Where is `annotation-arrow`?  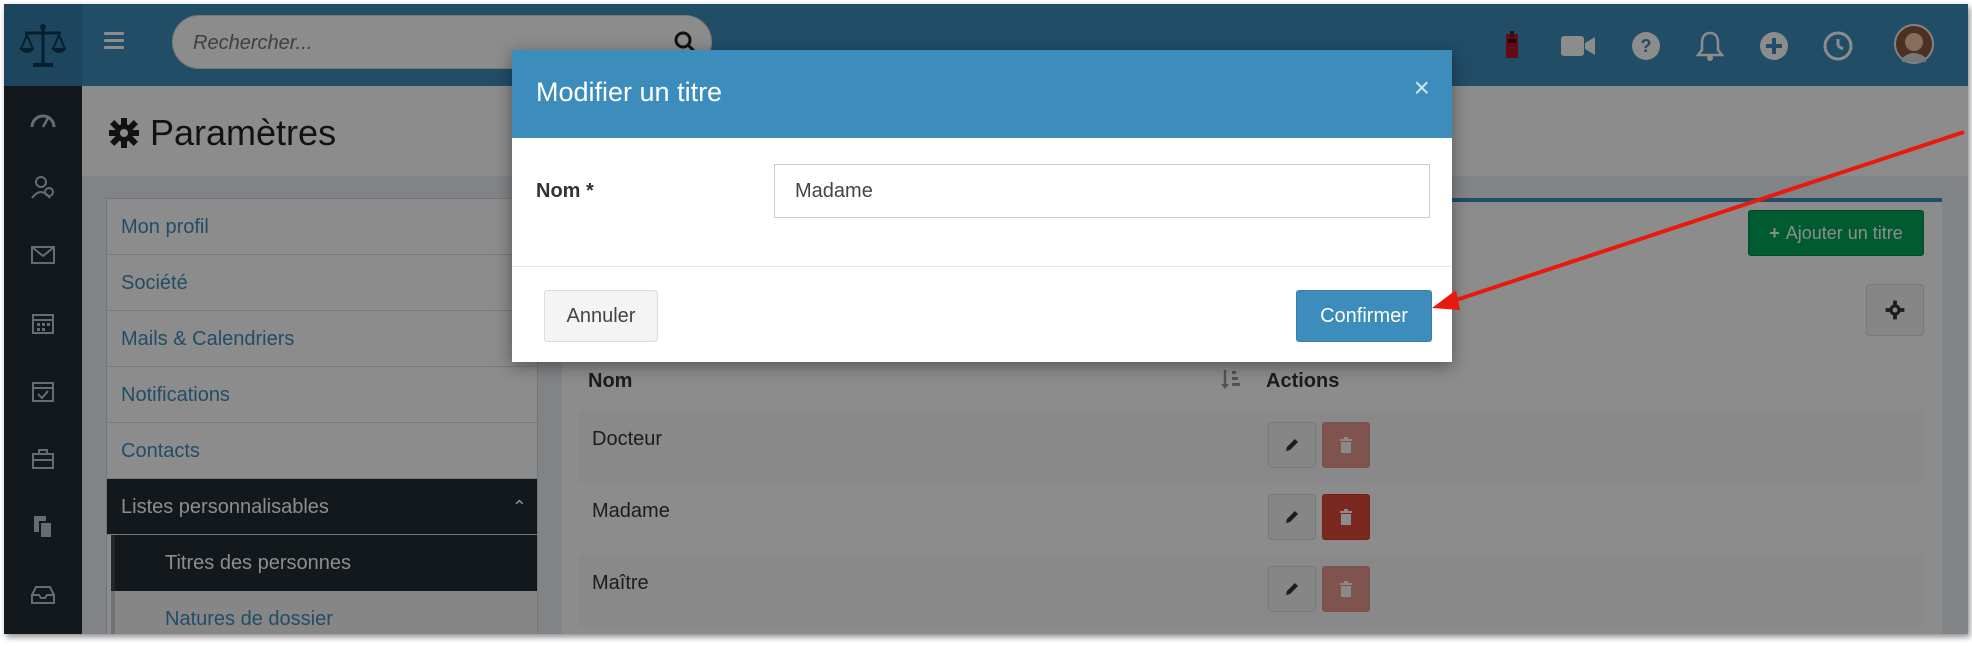 annotation-arrow is located at coordinates (1698, 220).